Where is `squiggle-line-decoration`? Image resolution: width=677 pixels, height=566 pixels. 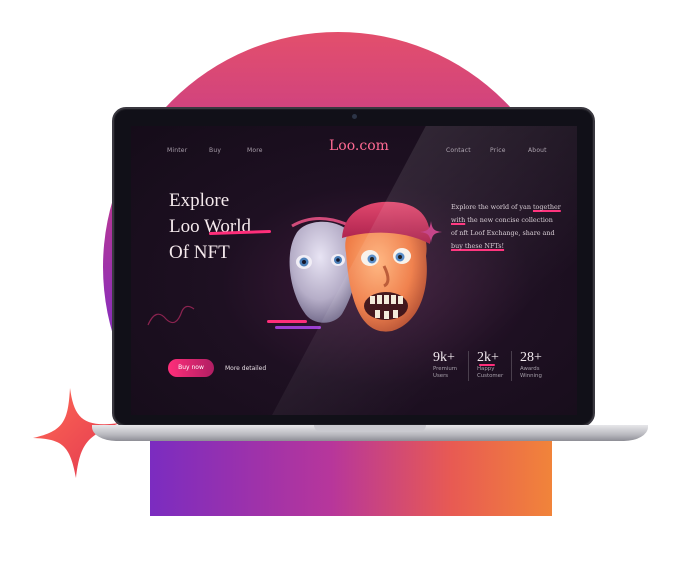
squiggle-line-decoration is located at coordinates (171, 315).